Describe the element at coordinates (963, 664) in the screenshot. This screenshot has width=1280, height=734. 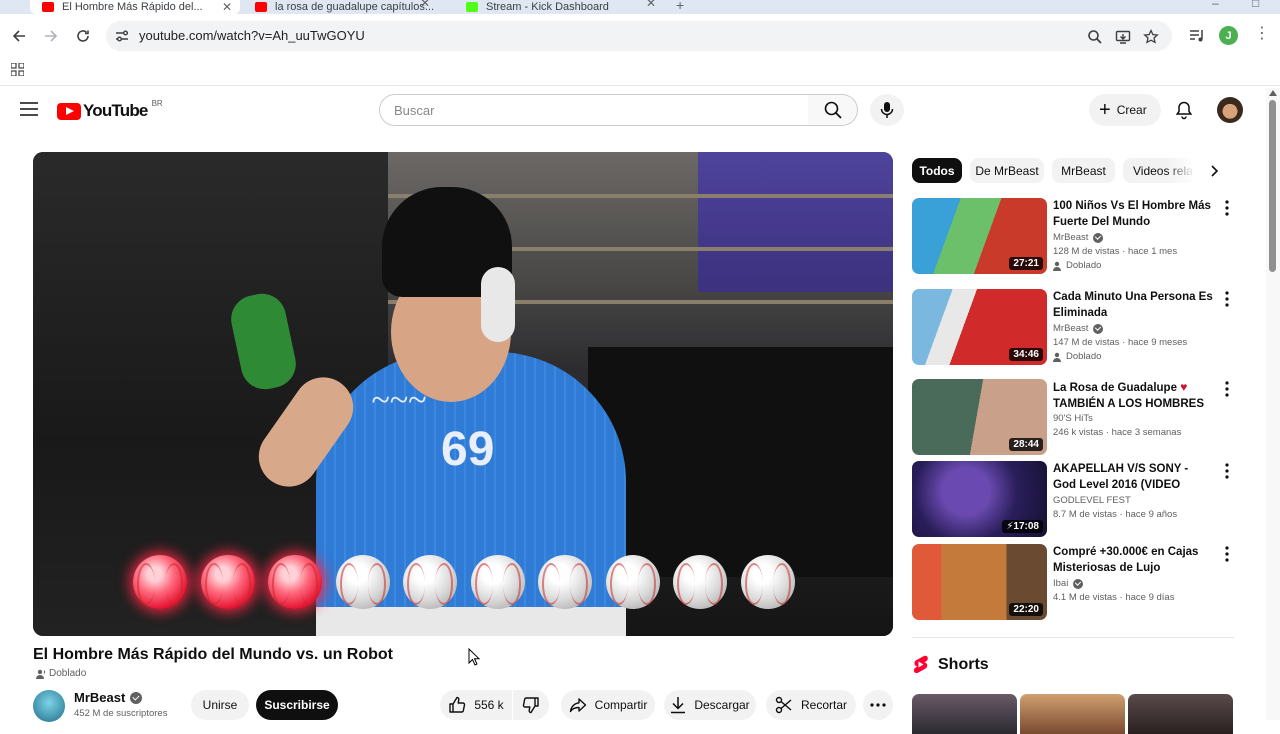
I see `shorts-title: Shorts` at that location.